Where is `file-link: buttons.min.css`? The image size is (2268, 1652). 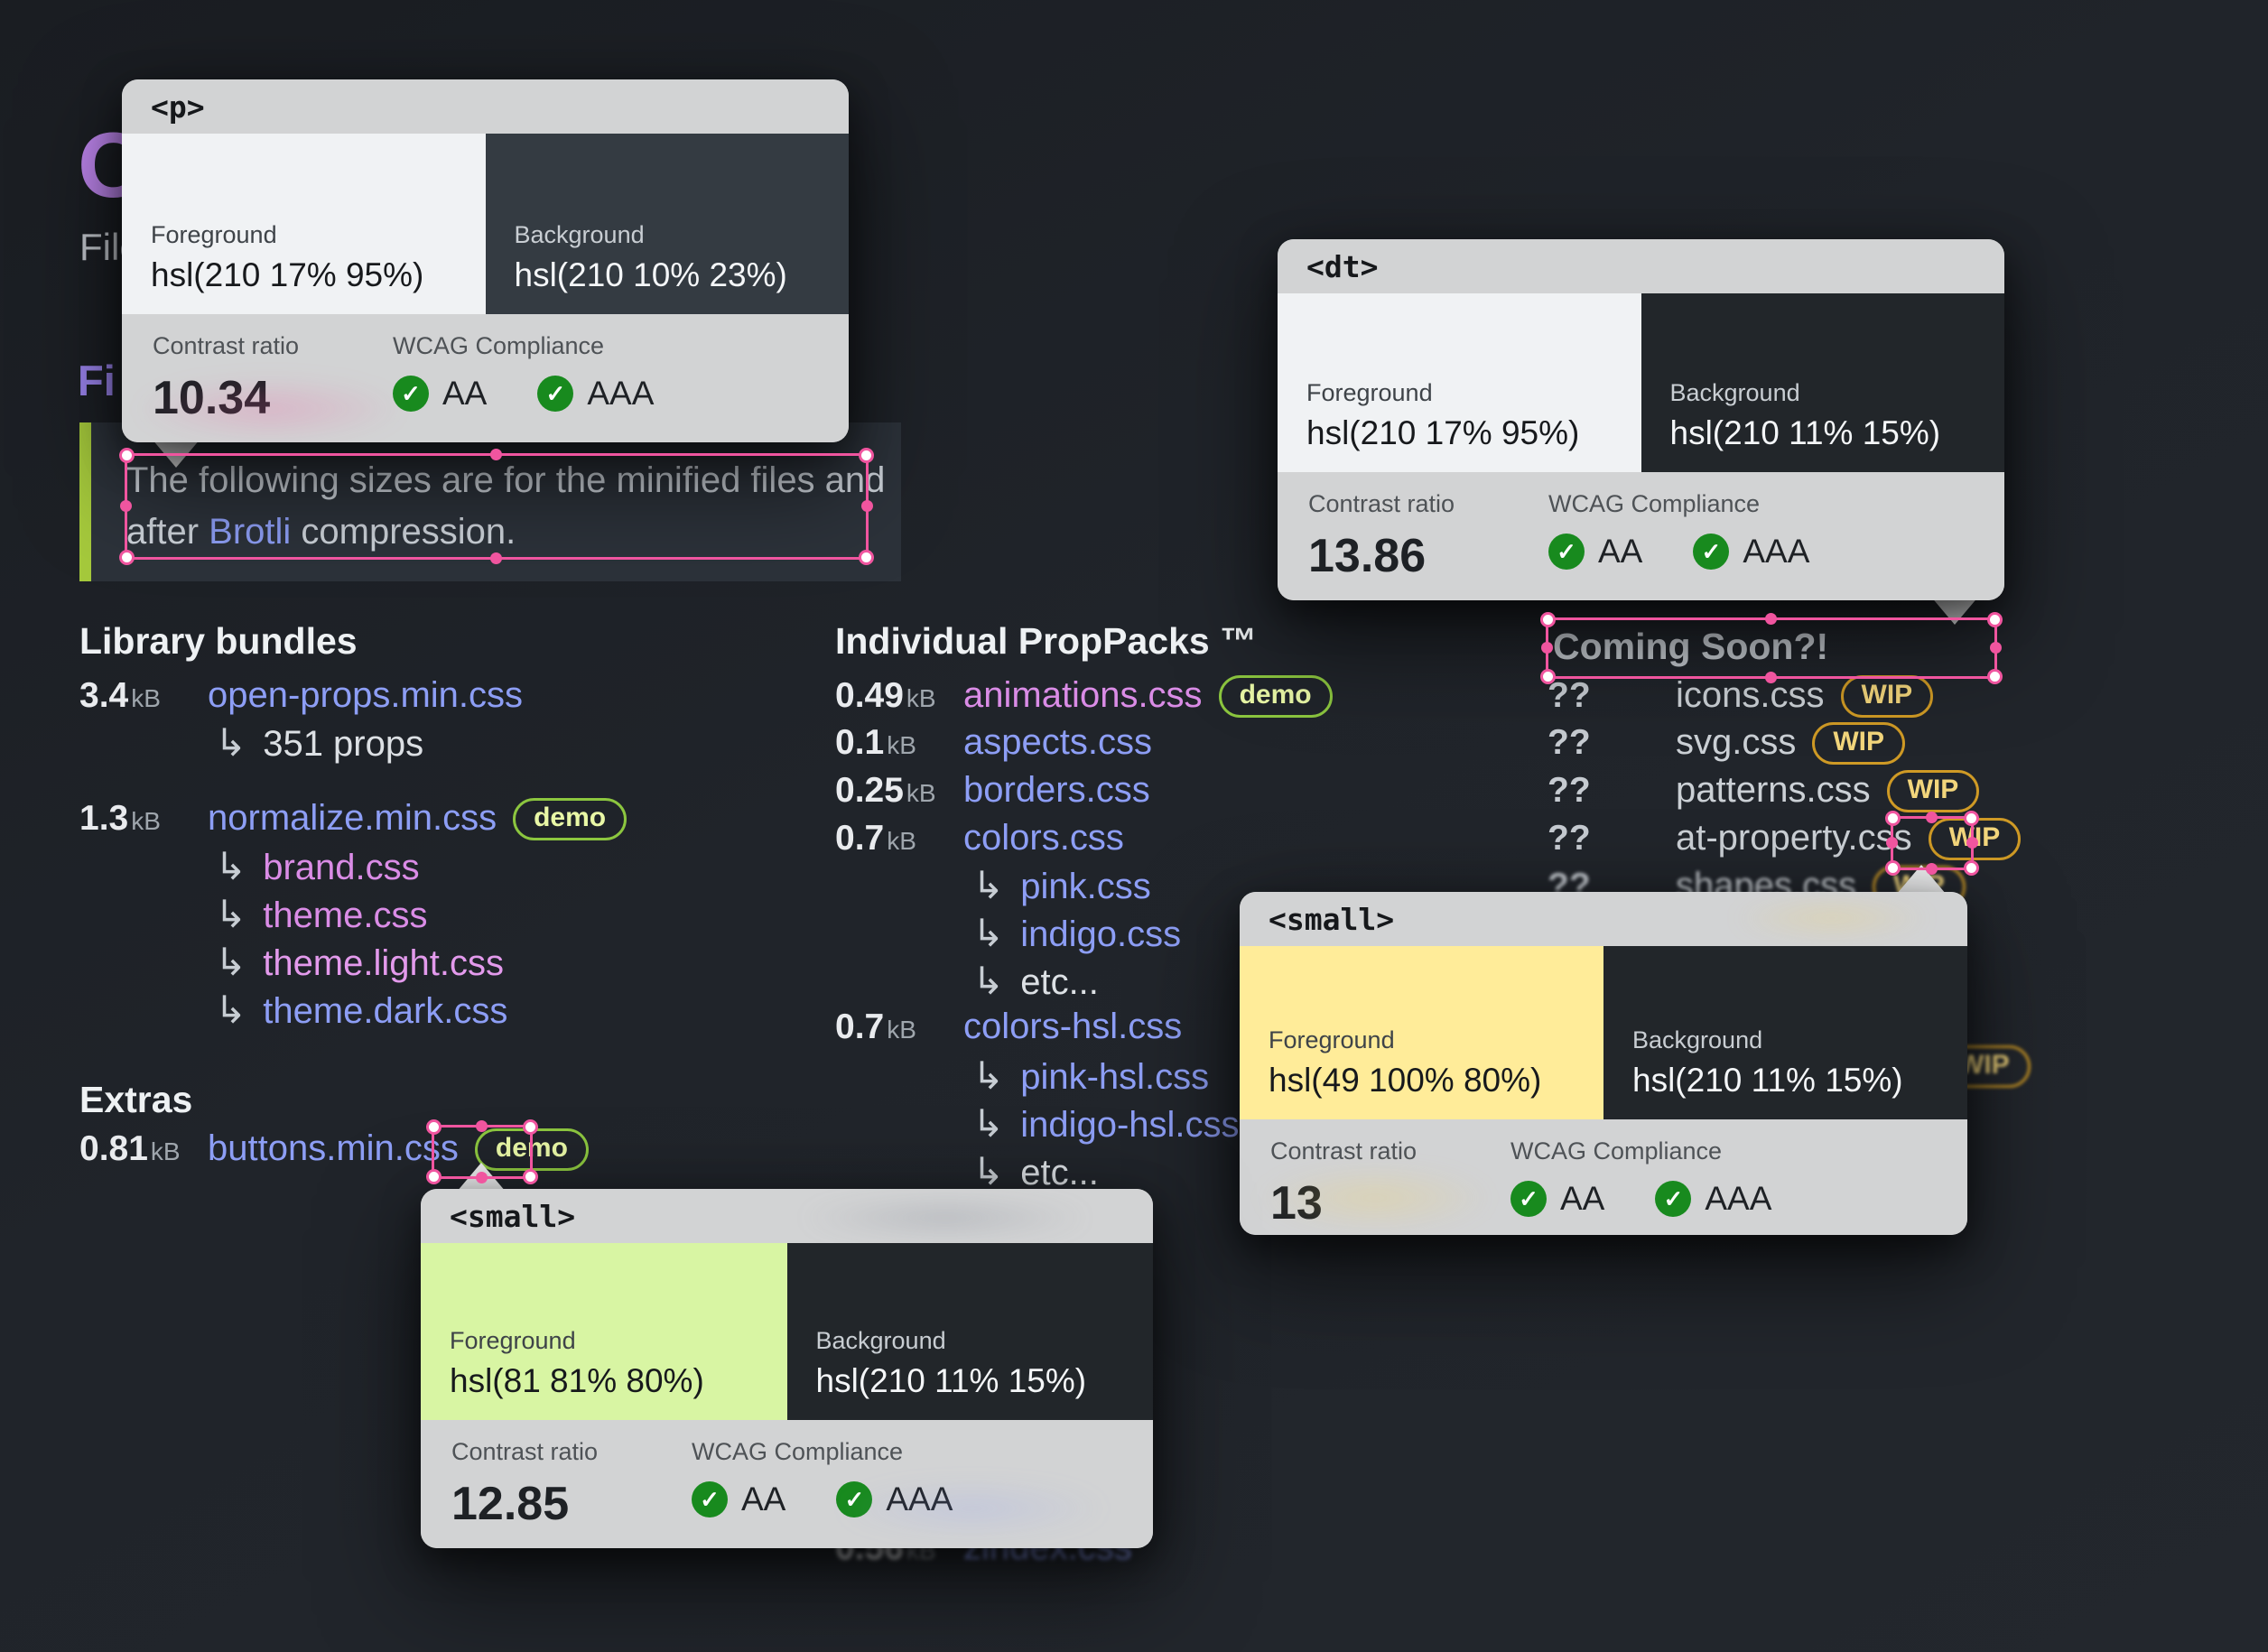
file-link: buttons.min.css is located at coordinates (333, 1148).